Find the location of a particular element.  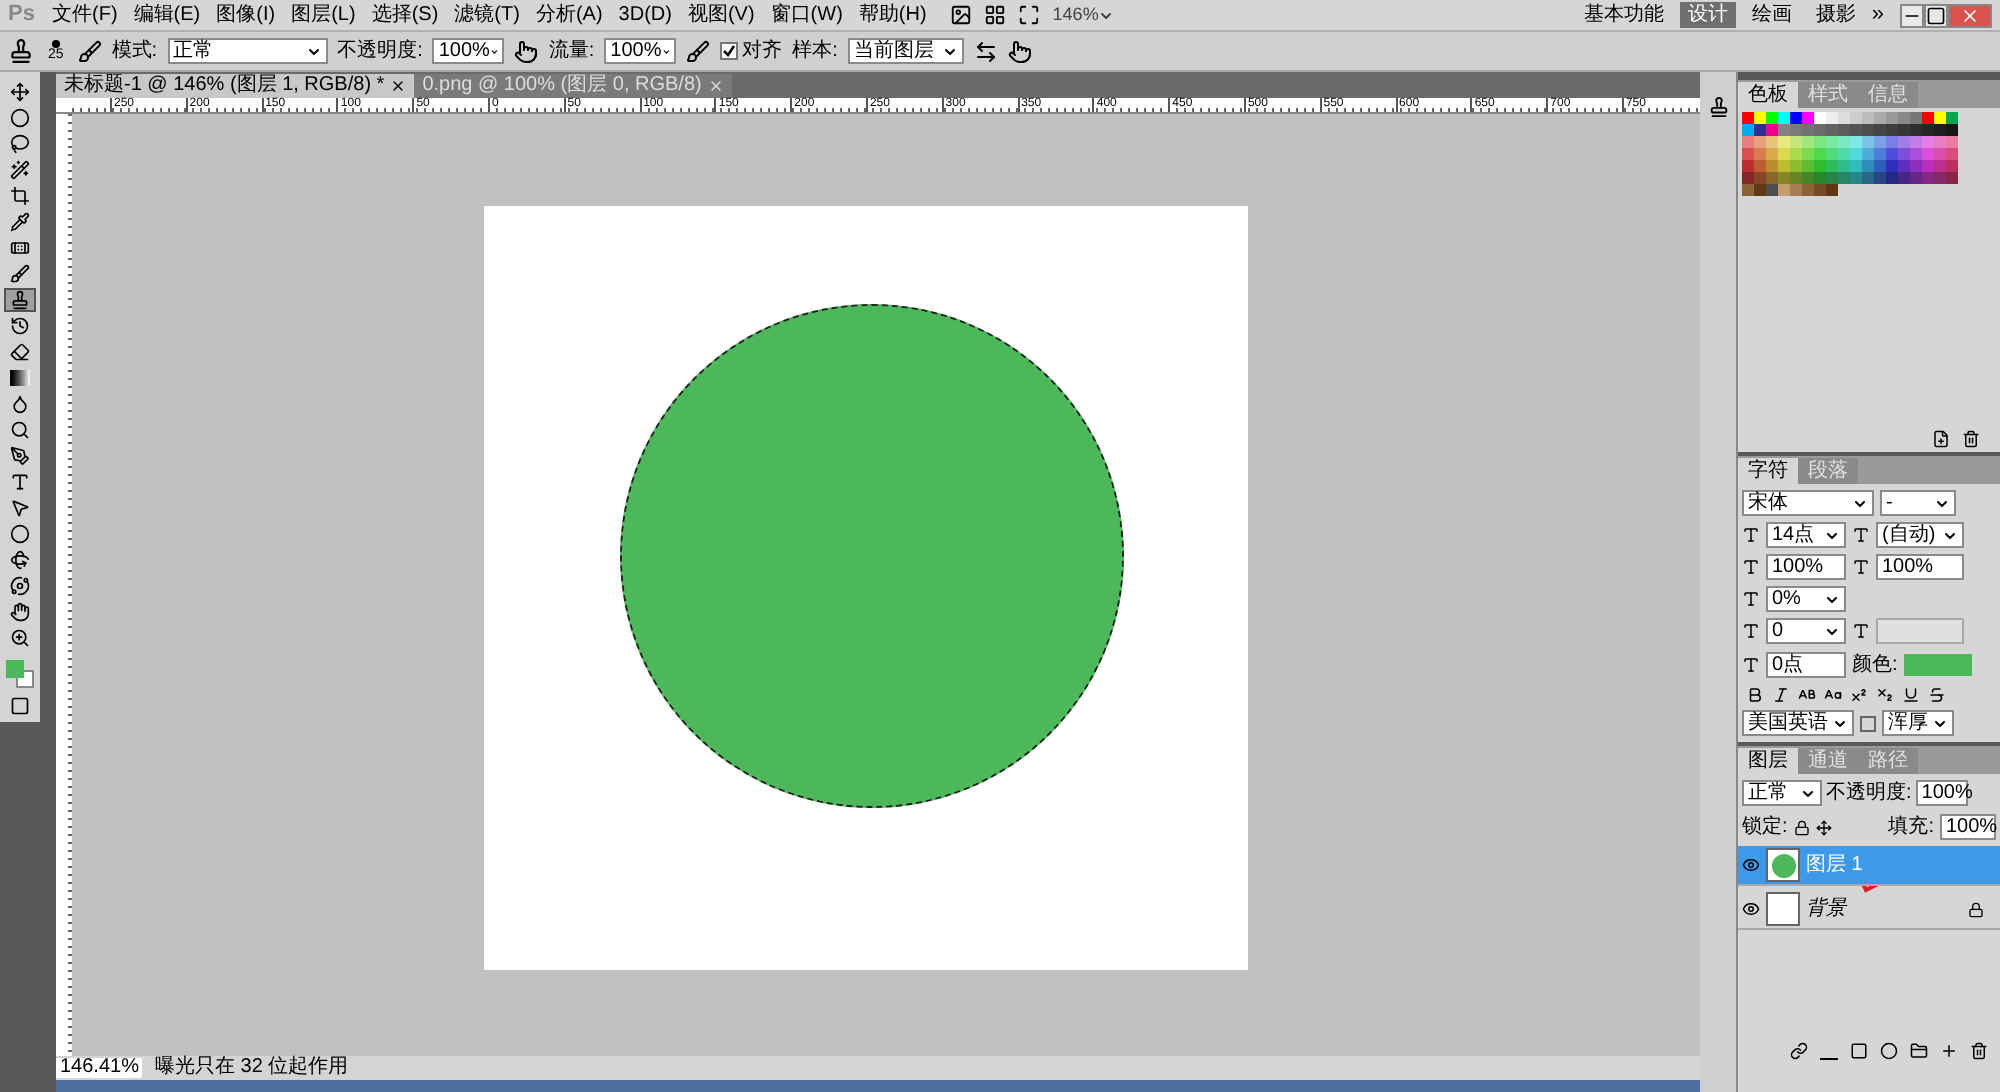

brush-panel-icon is located at coordinates (89, 51).